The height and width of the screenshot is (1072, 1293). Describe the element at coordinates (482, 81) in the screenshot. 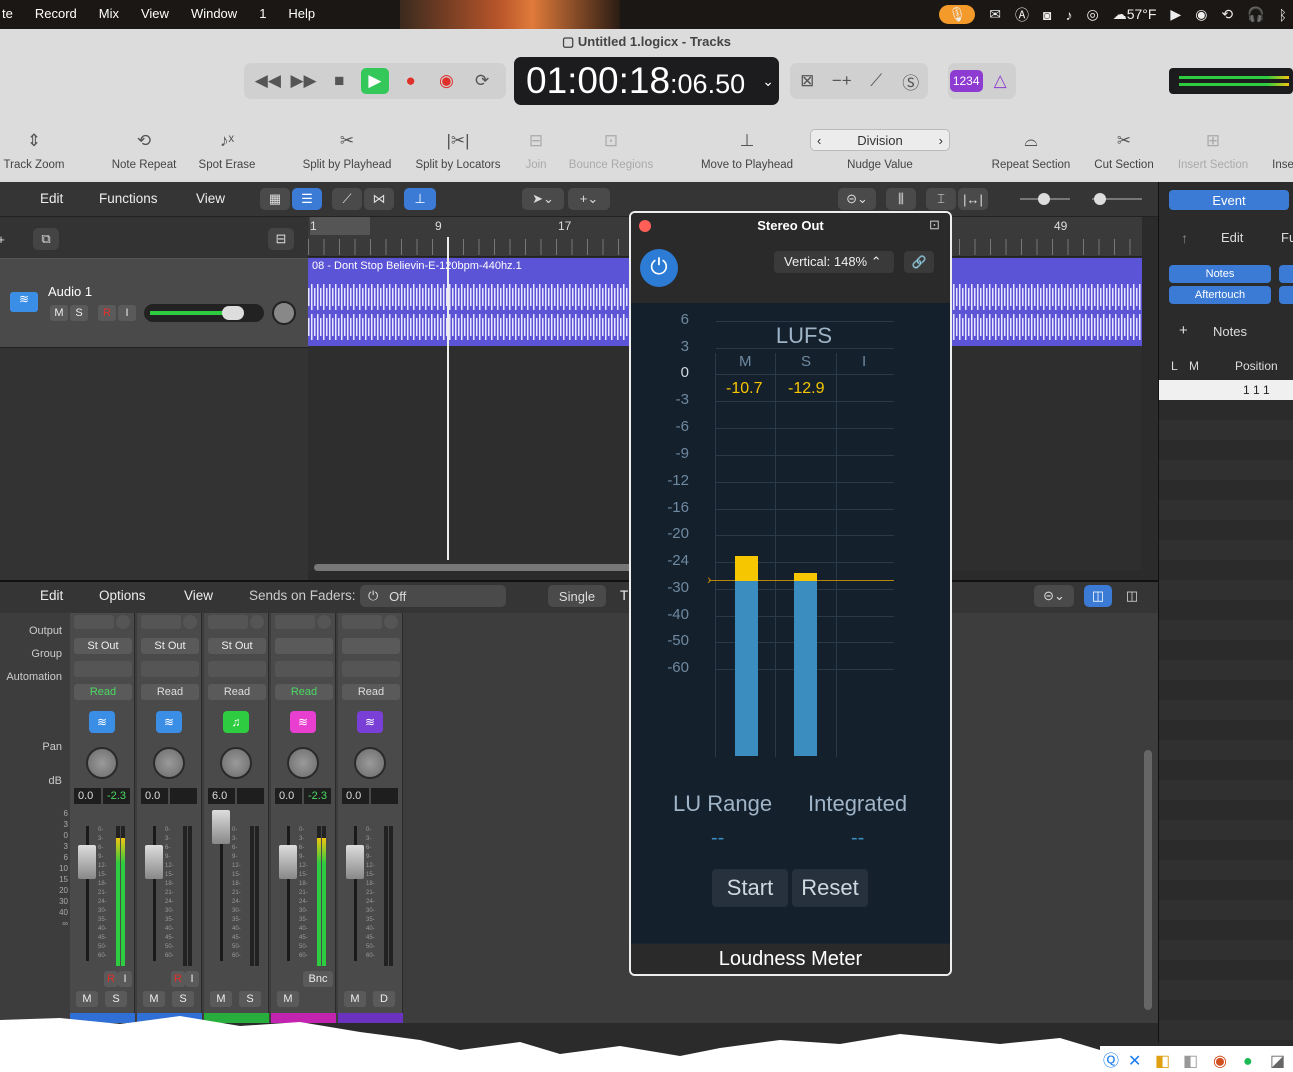

I see `cycle-icon: ⟳` at that location.